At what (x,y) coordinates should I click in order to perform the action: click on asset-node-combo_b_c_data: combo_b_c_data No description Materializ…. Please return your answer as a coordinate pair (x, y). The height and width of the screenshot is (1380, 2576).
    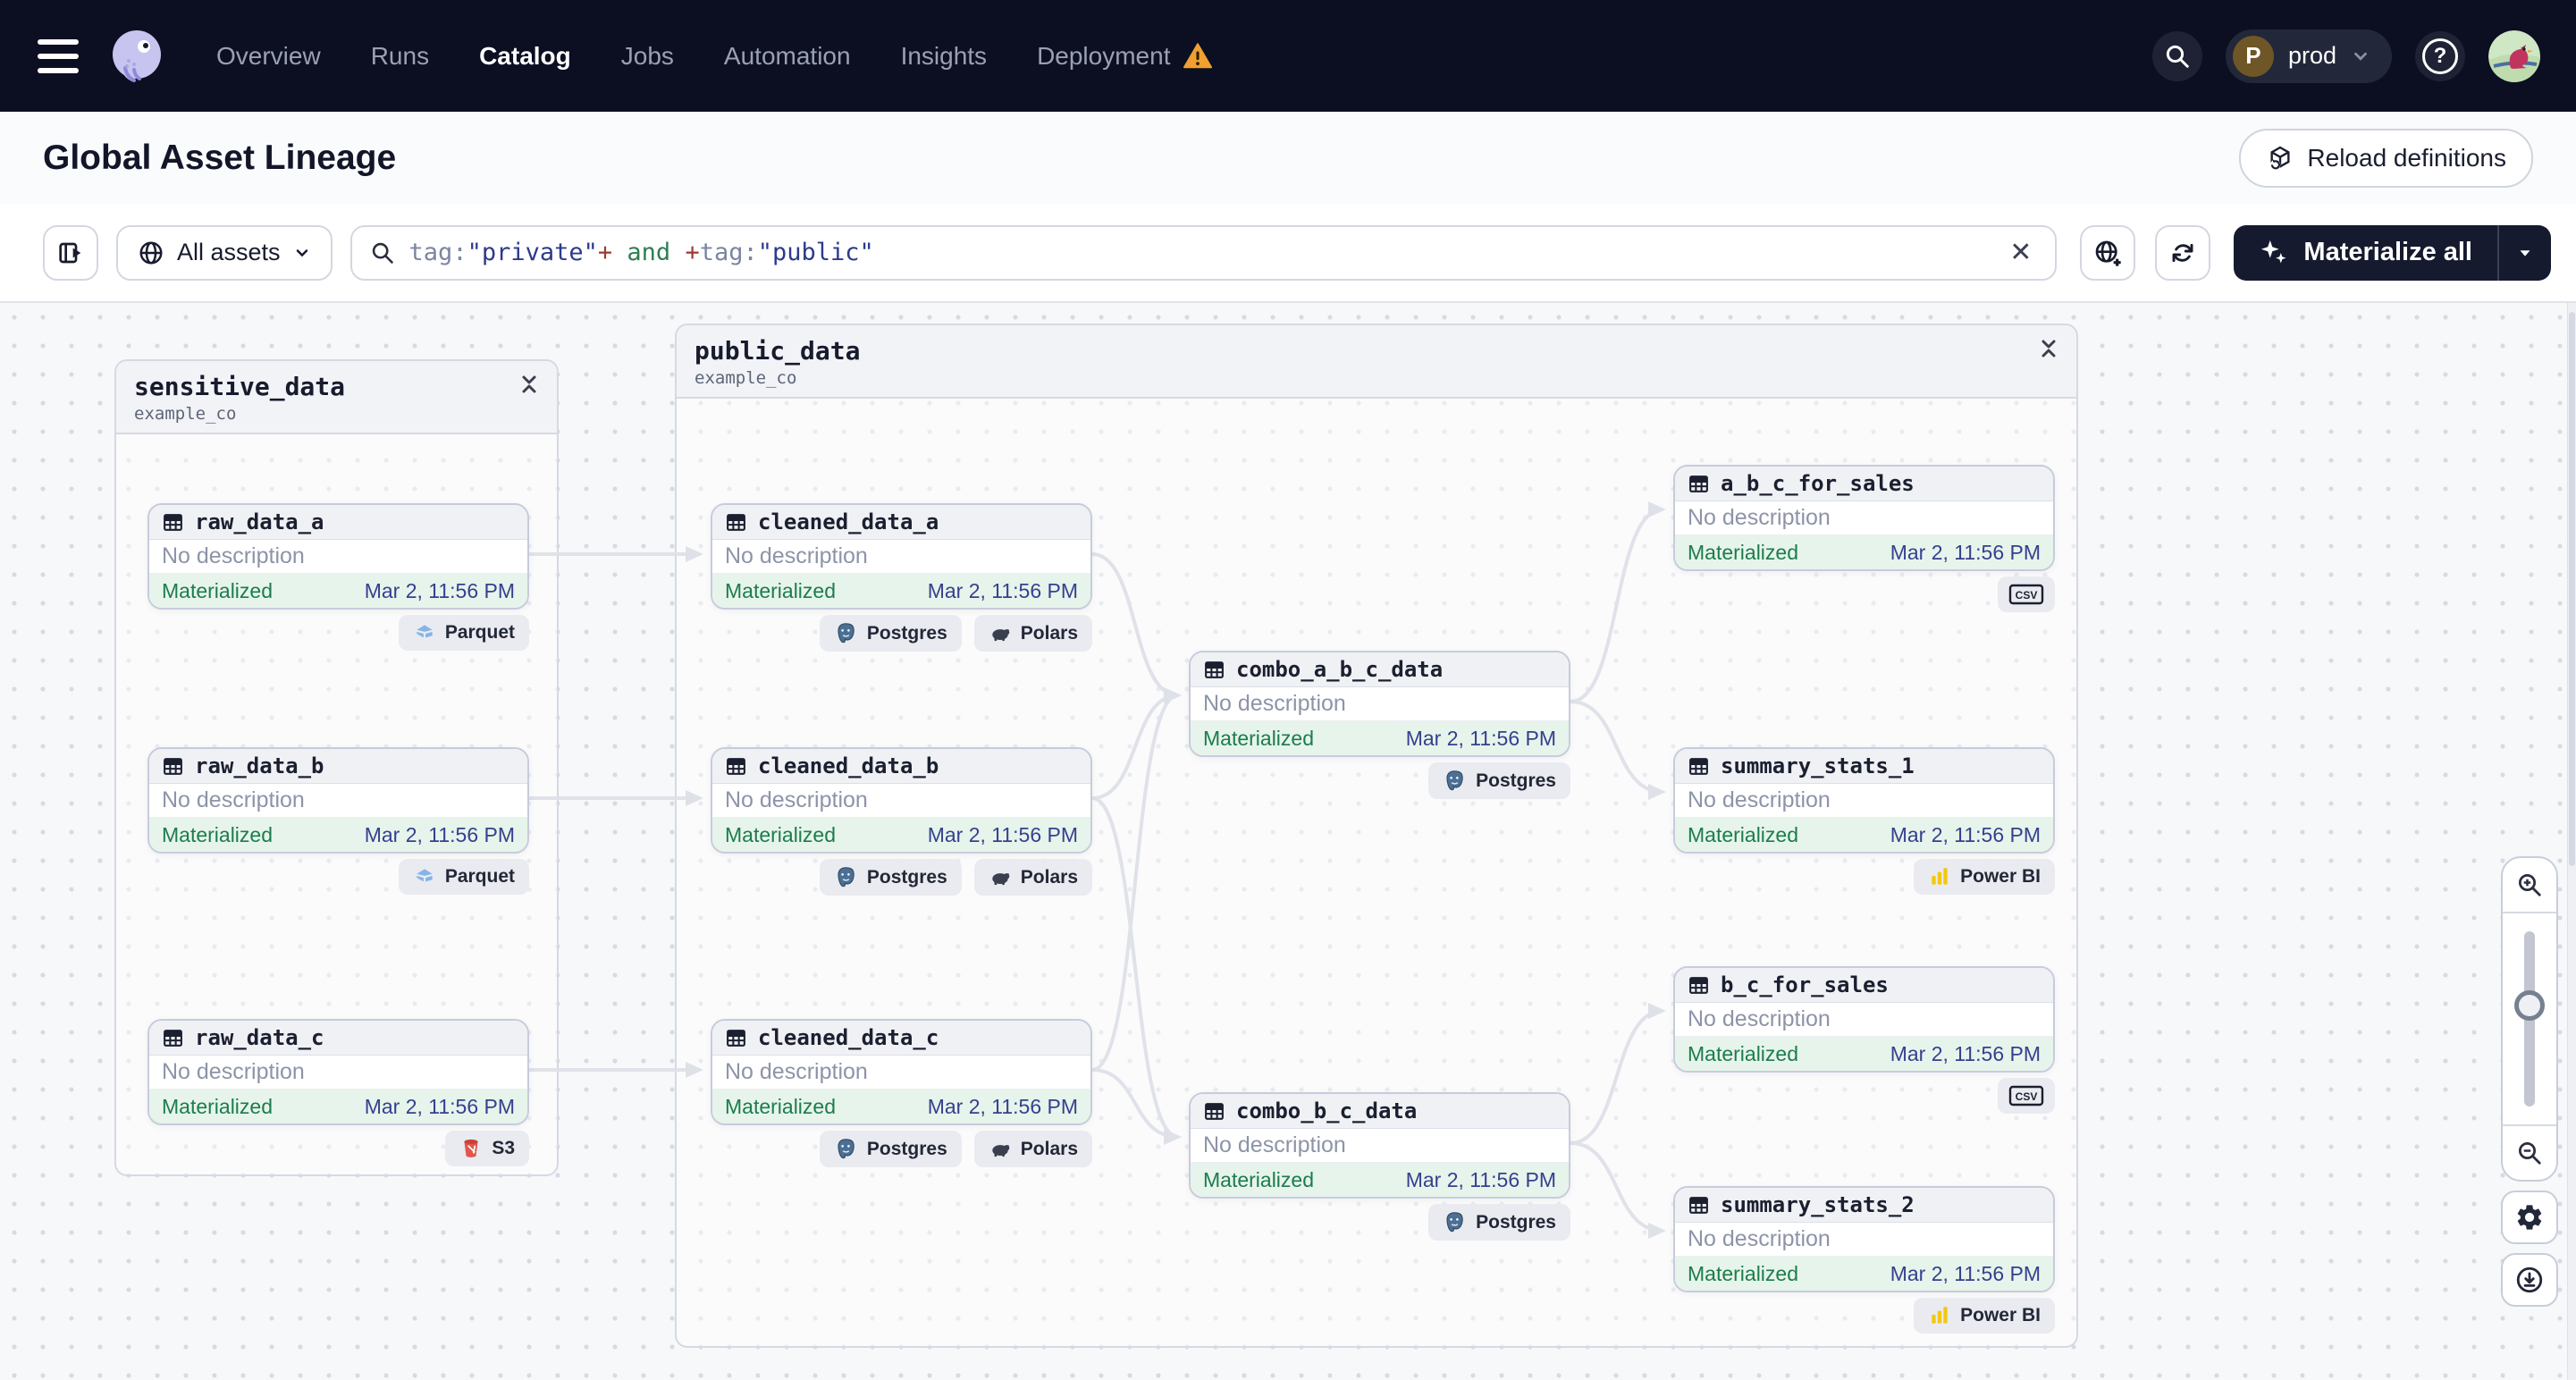
    Looking at the image, I should click on (1380, 1145).